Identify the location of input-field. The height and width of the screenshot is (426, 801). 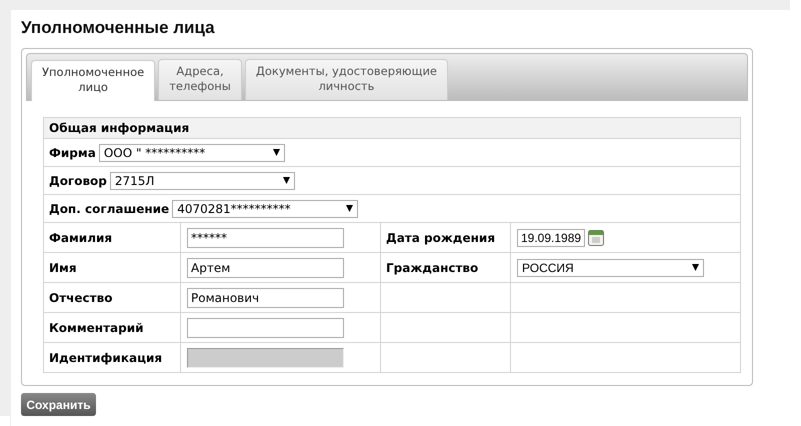
(265, 328).